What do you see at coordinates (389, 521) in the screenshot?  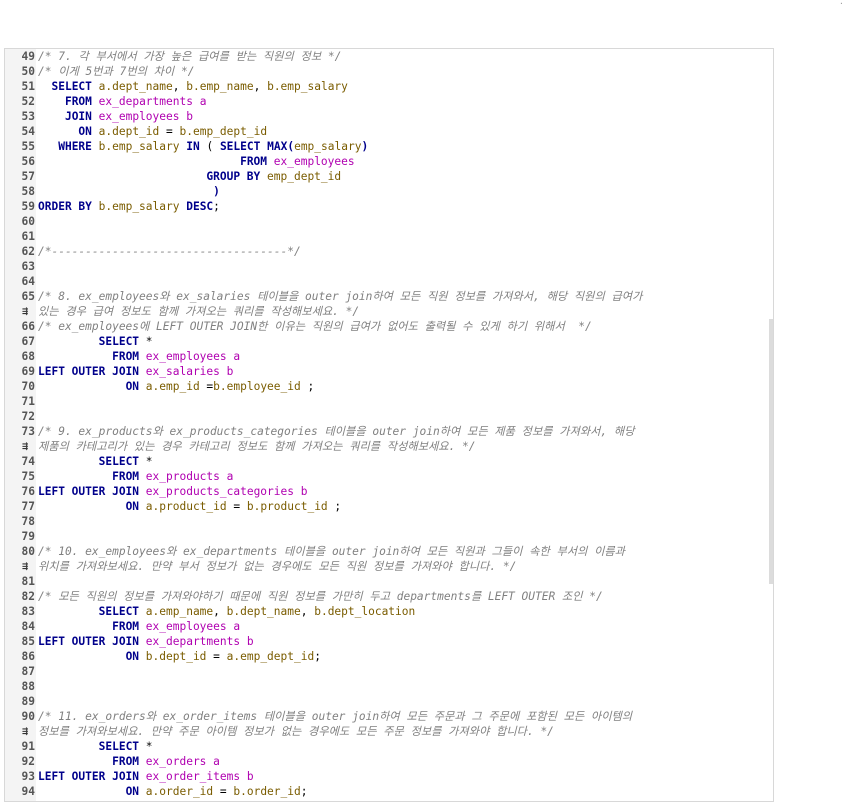 I see `code-line: 78` at bounding box center [389, 521].